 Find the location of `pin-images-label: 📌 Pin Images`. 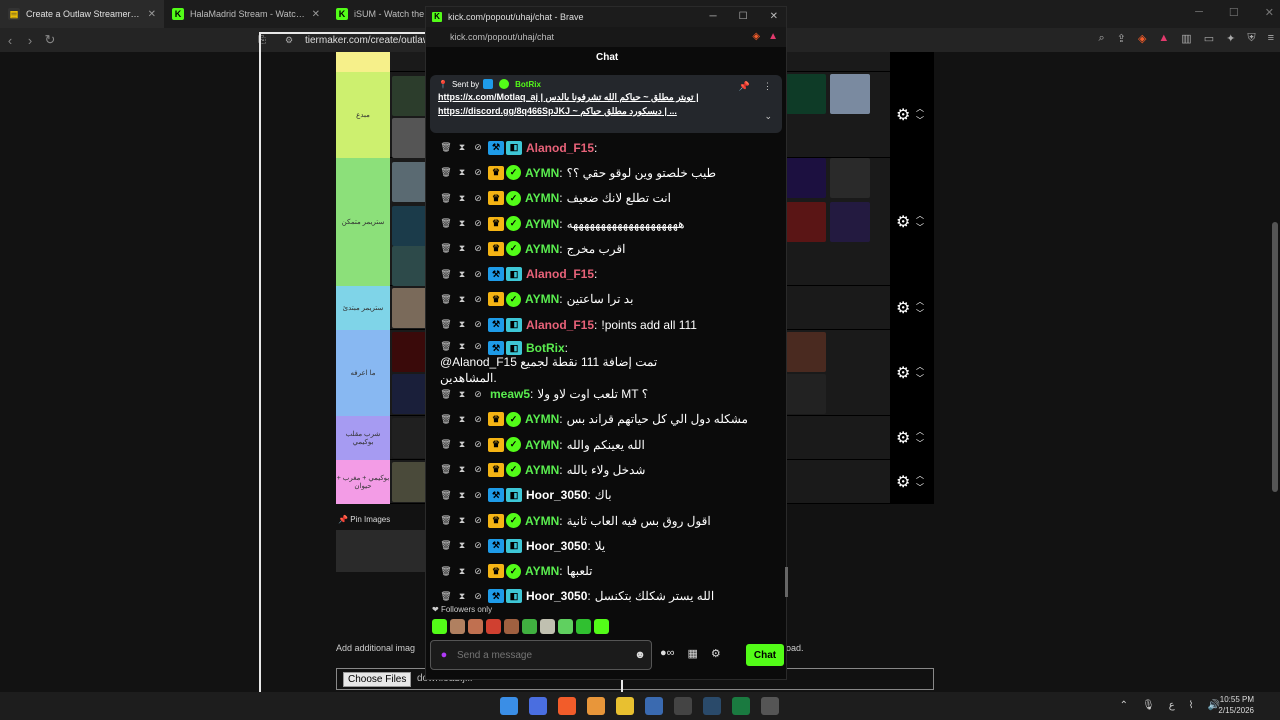

pin-images-label: 📌 Pin Images is located at coordinates (364, 519).